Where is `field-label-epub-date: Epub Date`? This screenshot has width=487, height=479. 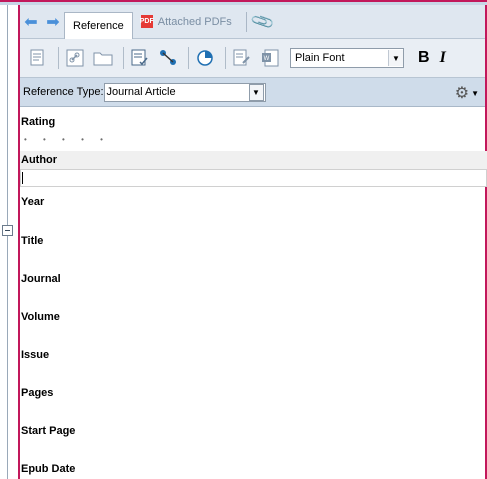 field-label-epub-date: Epub Date is located at coordinates (48, 469).